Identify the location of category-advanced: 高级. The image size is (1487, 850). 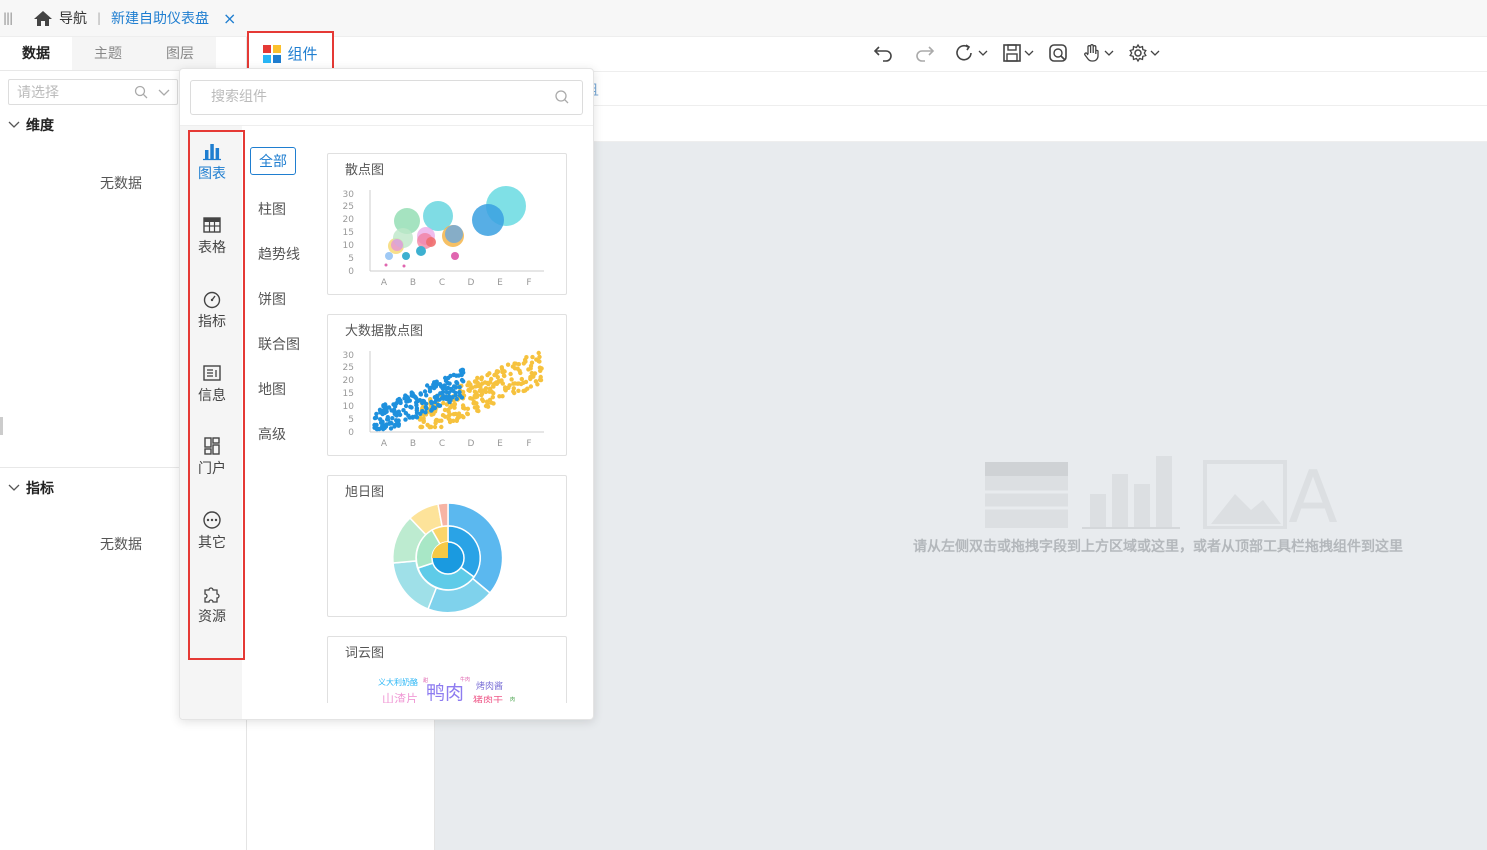
(272, 434).